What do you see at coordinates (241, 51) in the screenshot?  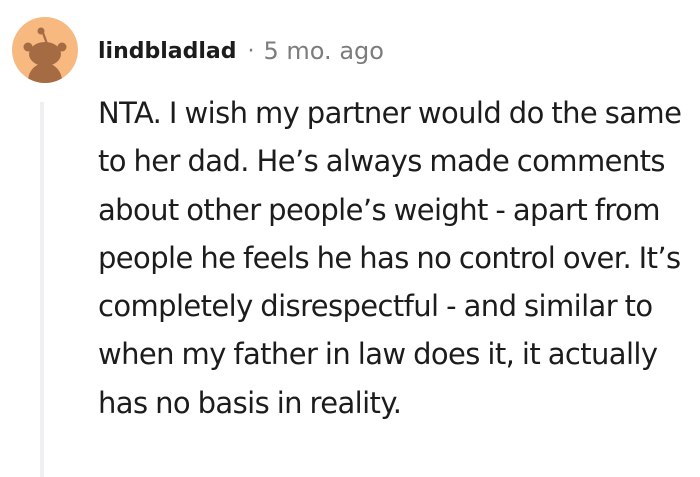 I see `comment-header: lindbladlad · 5 mo. ago` at bounding box center [241, 51].